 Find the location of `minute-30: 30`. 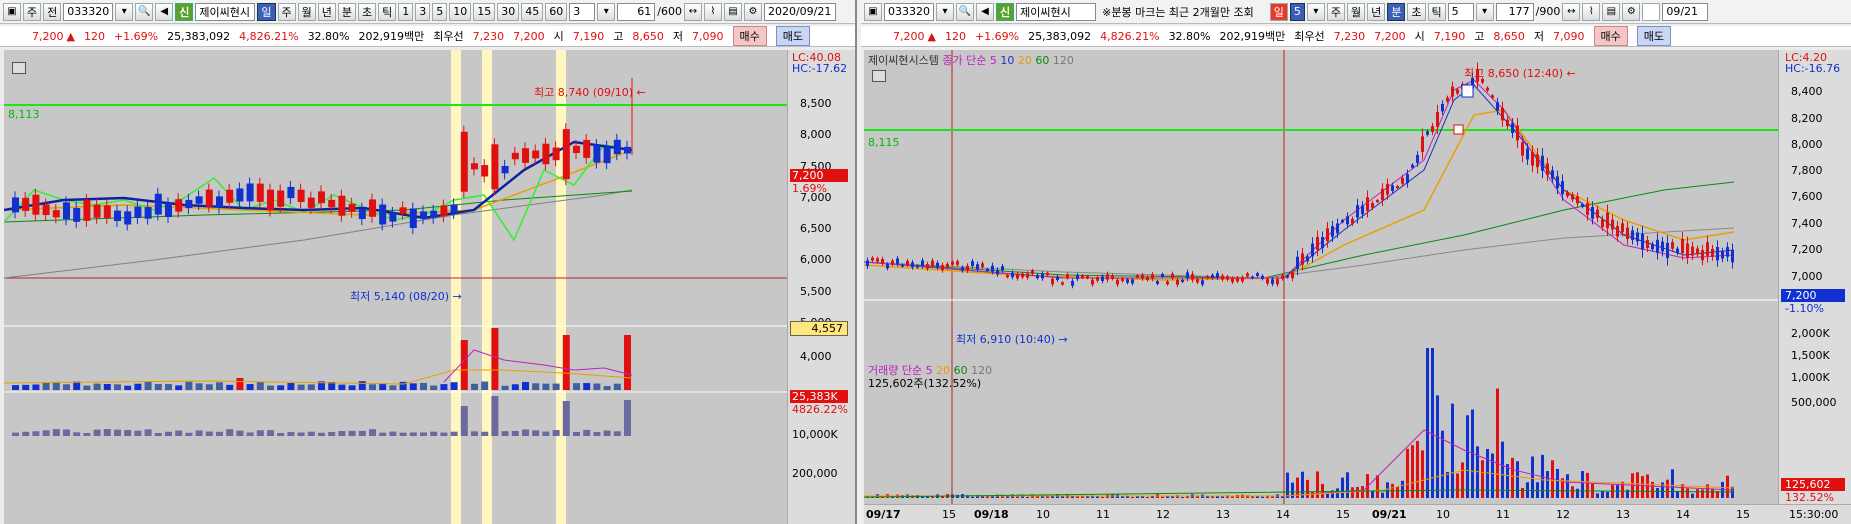

minute-30: 30 is located at coordinates (508, 11).